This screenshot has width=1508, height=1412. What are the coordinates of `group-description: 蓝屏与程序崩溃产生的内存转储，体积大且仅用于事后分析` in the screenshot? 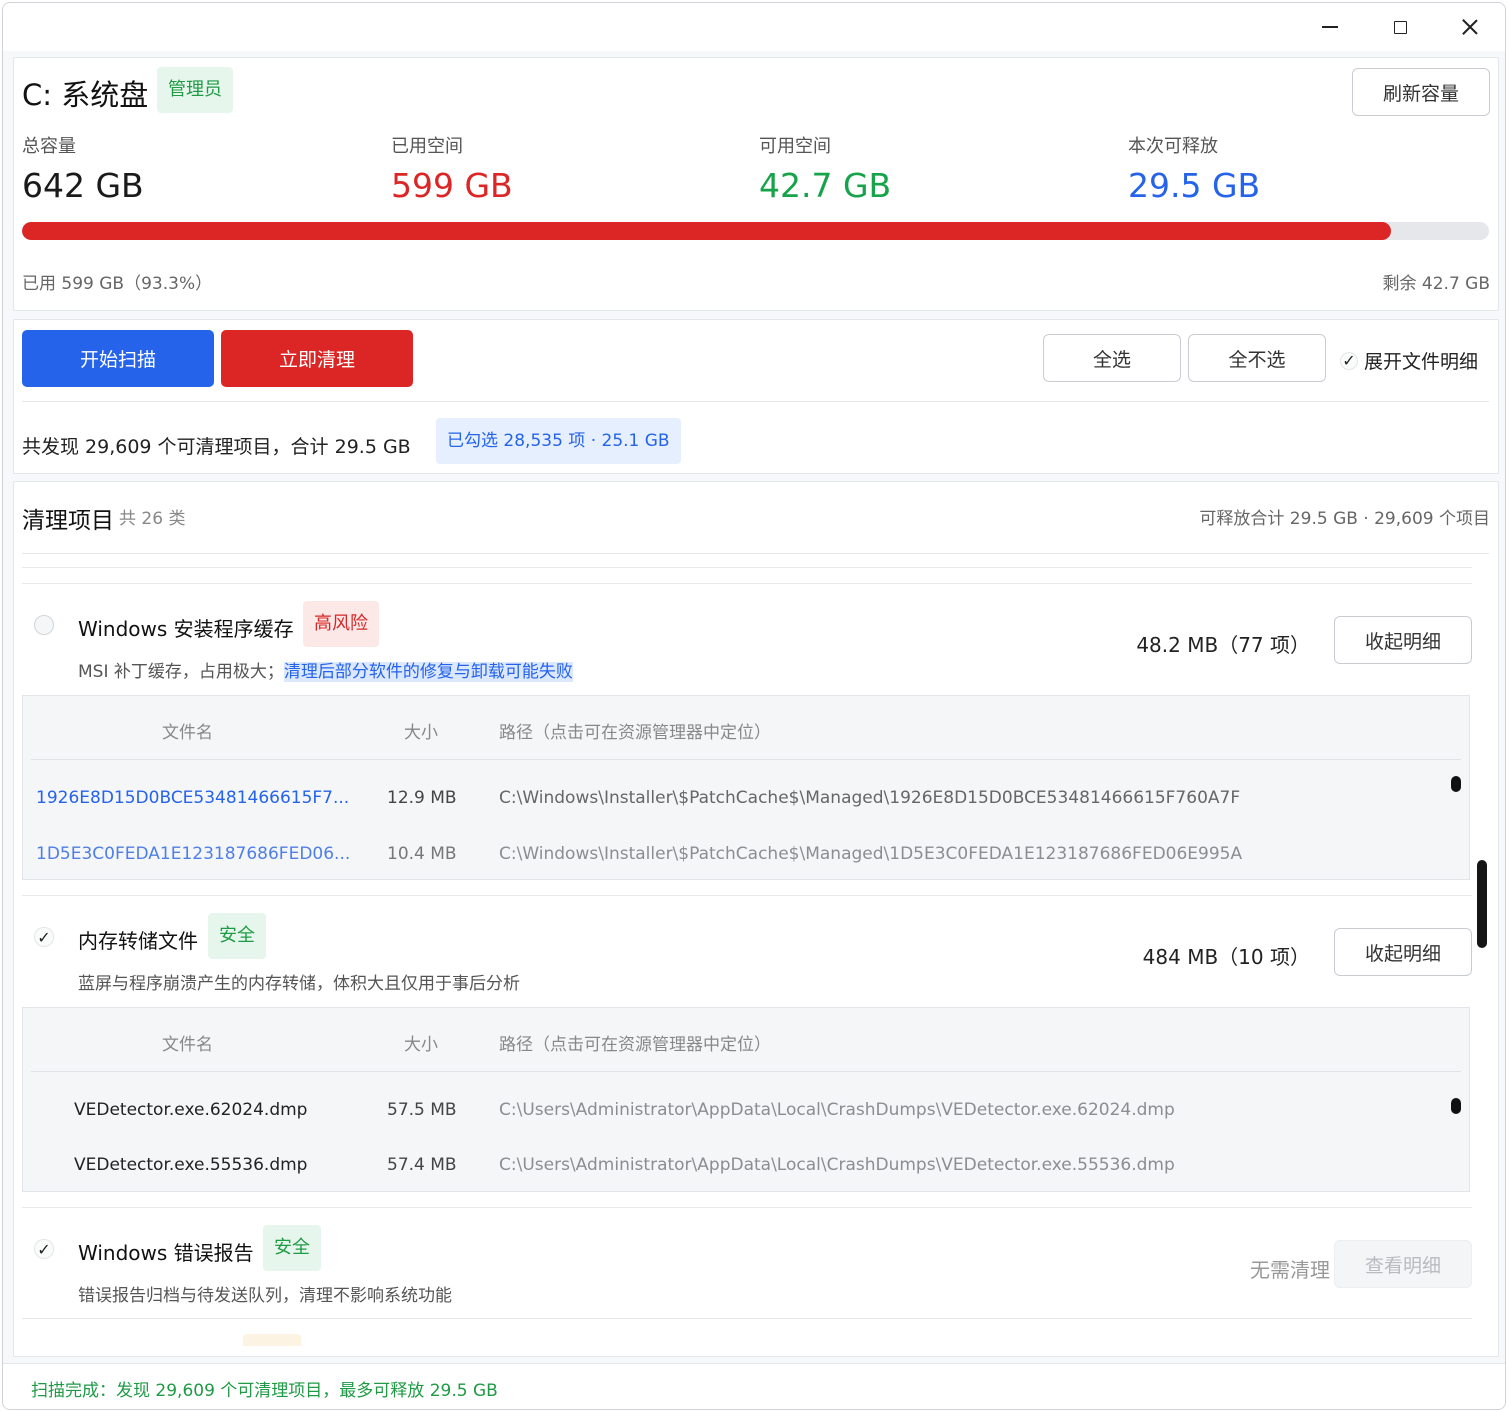 It's located at (299, 984).